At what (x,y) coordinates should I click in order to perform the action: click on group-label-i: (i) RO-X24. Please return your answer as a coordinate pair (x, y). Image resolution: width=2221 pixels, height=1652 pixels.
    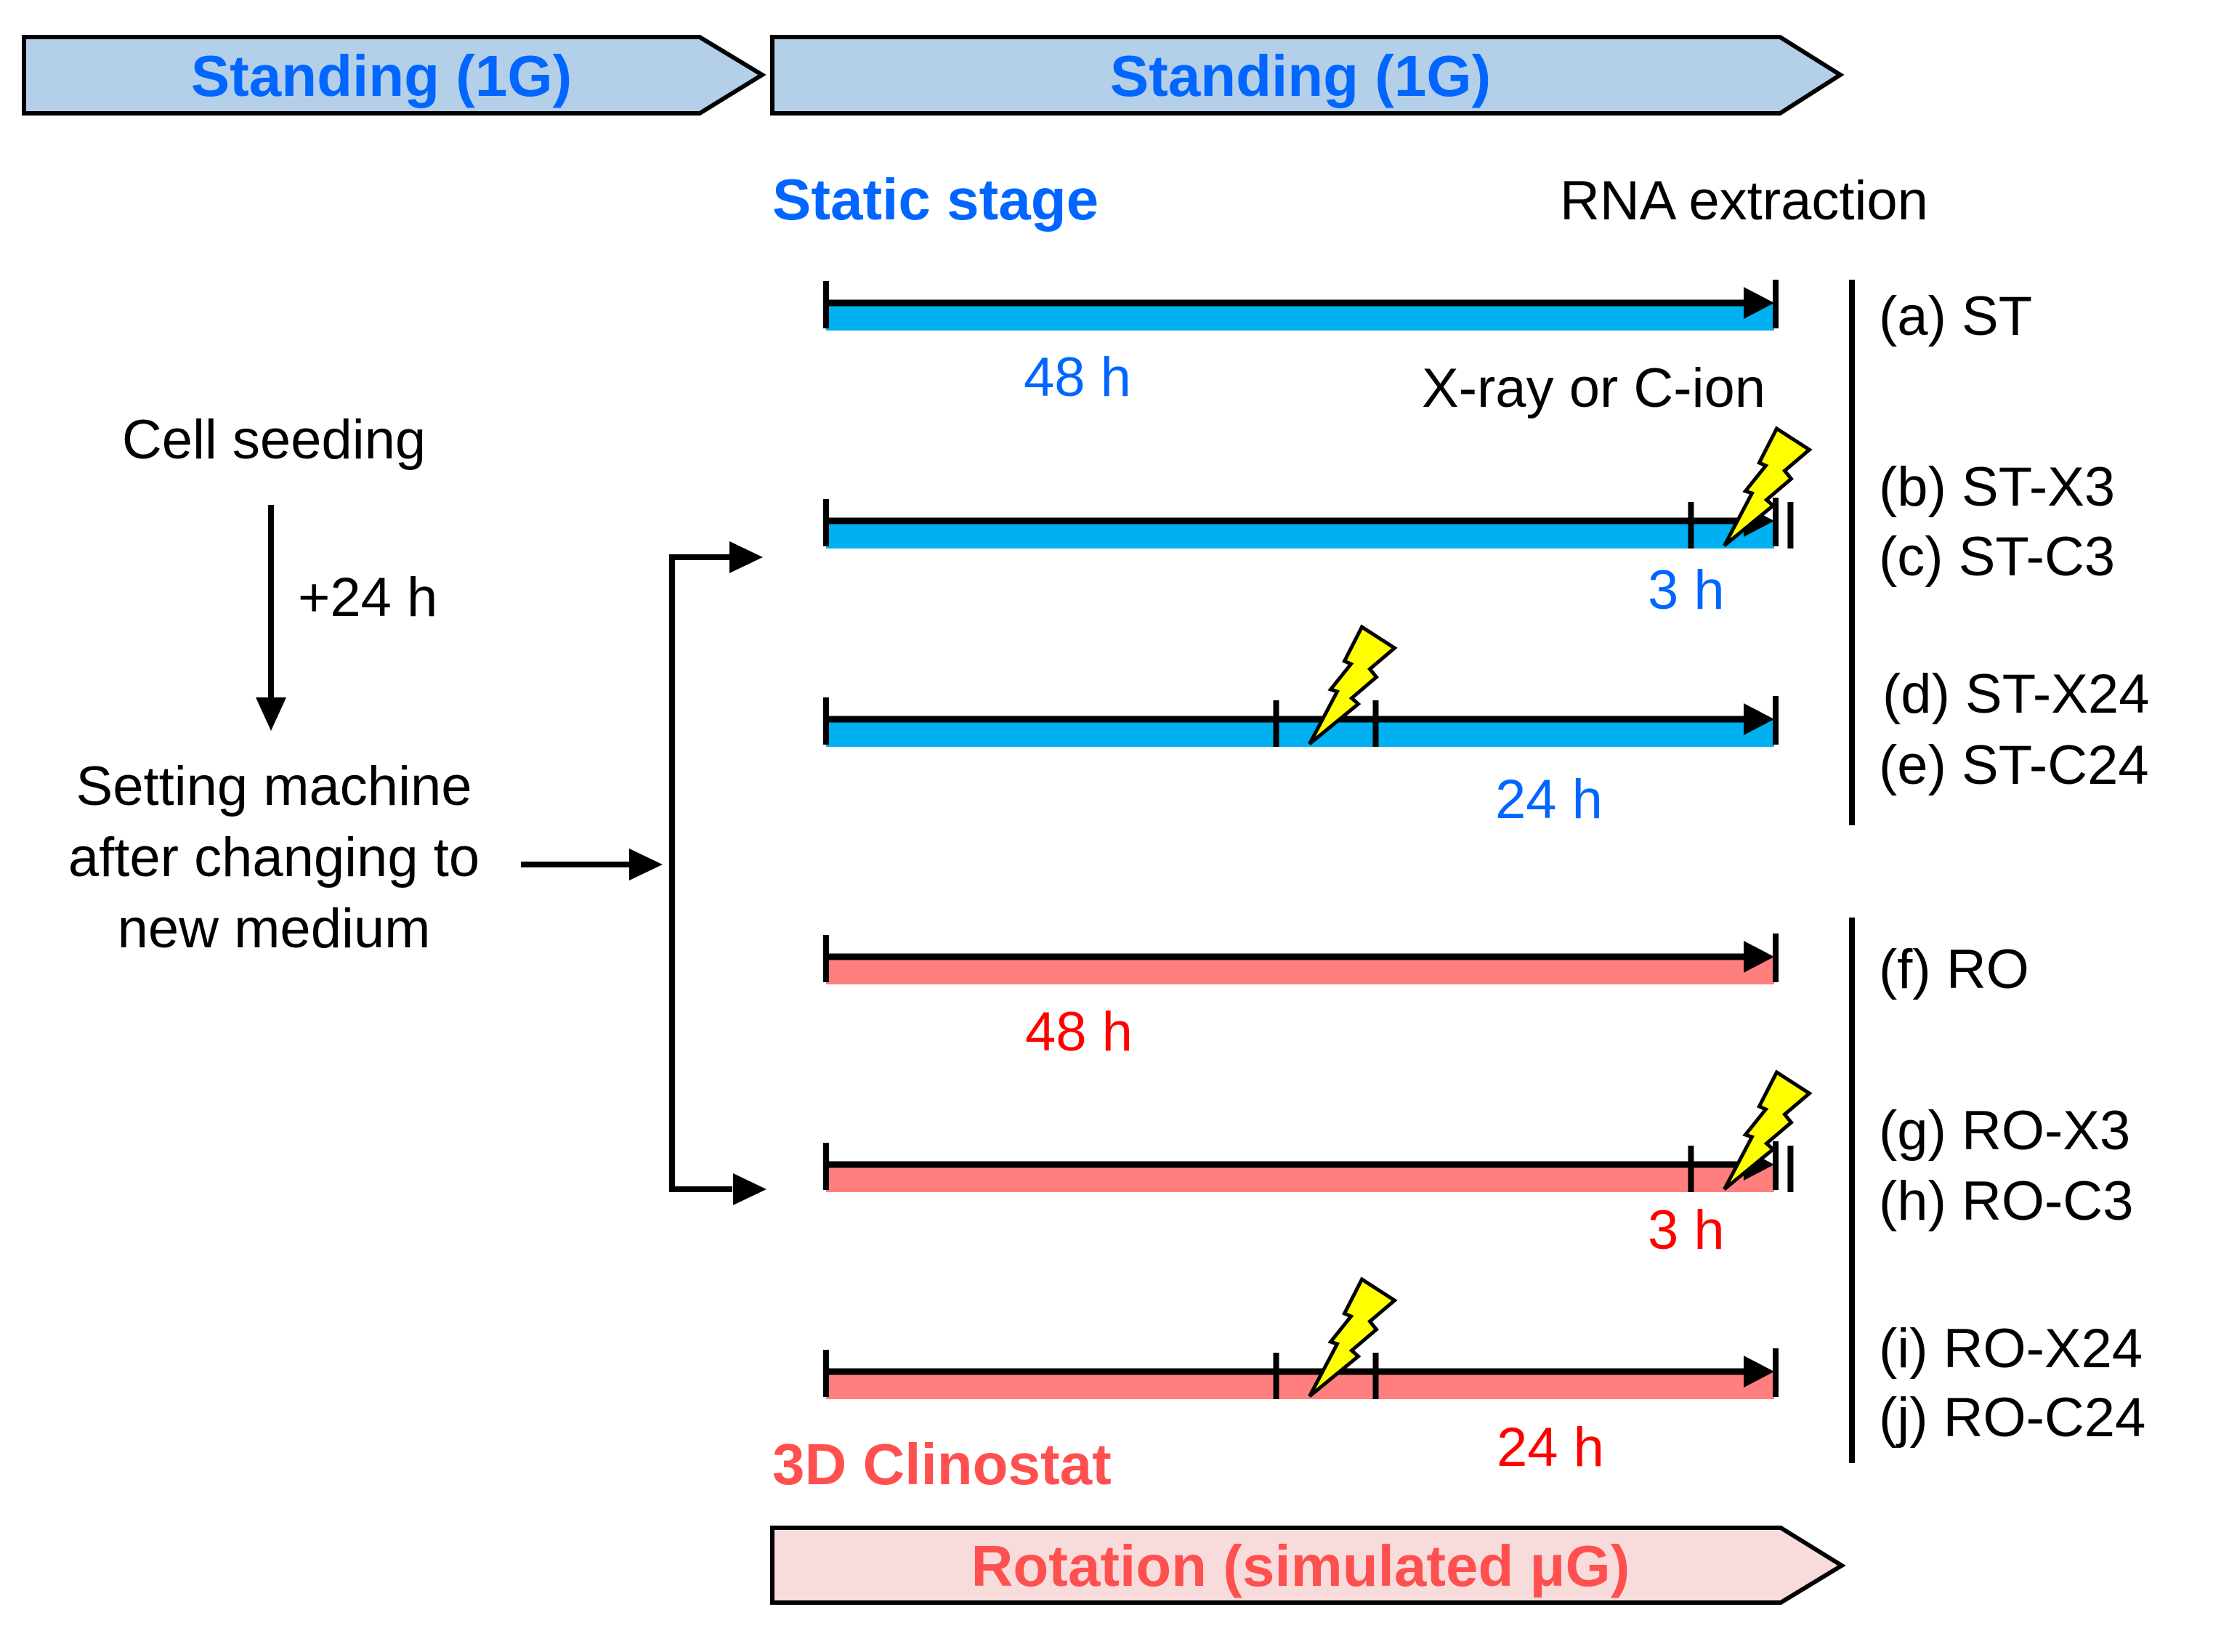
    Looking at the image, I should click on (2011, 1349).